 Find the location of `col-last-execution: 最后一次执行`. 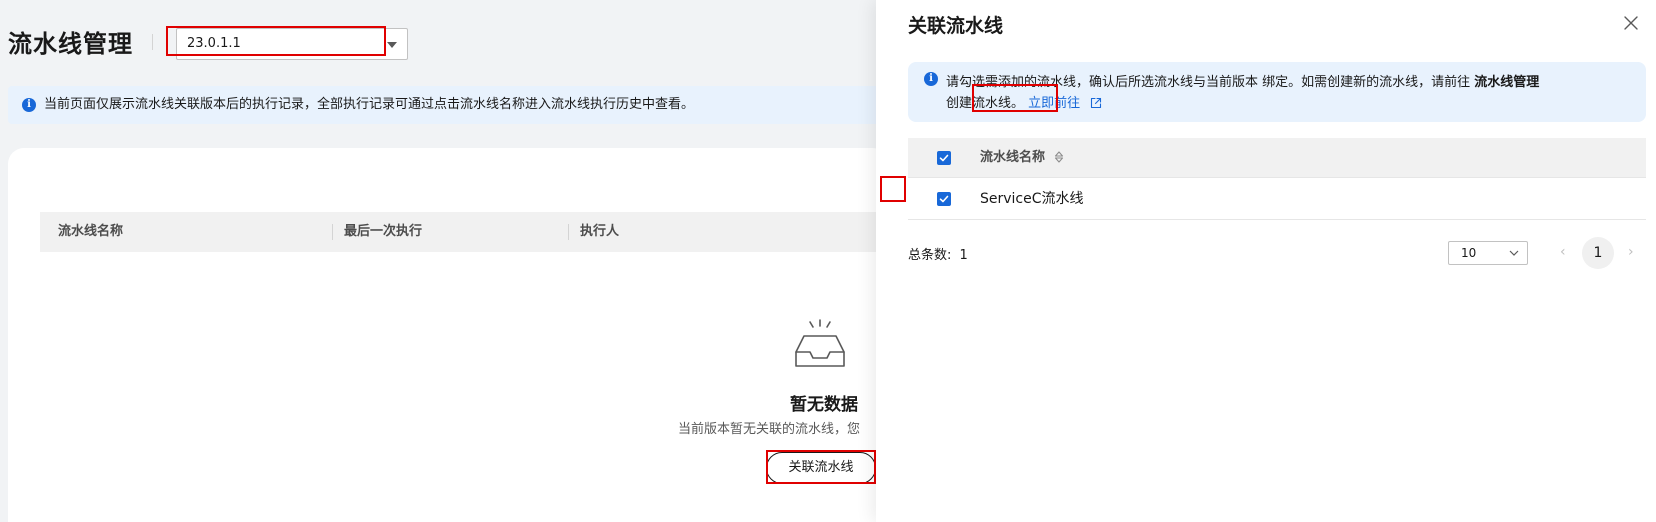

col-last-execution: 最后一次执行 is located at coordinates (383, 231).